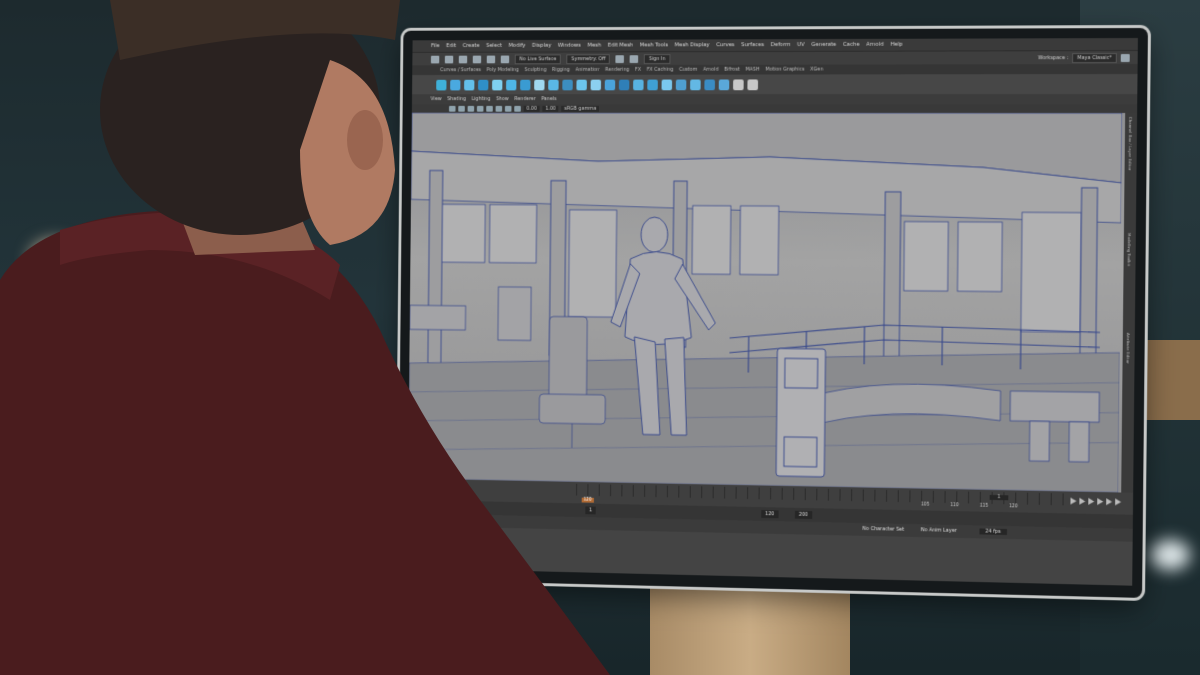 The height and width of the screenshot is (675, 1200). Describe the element at coordinates (1013, 506) in the screenshot. I see `tick-label: 120` at that location.